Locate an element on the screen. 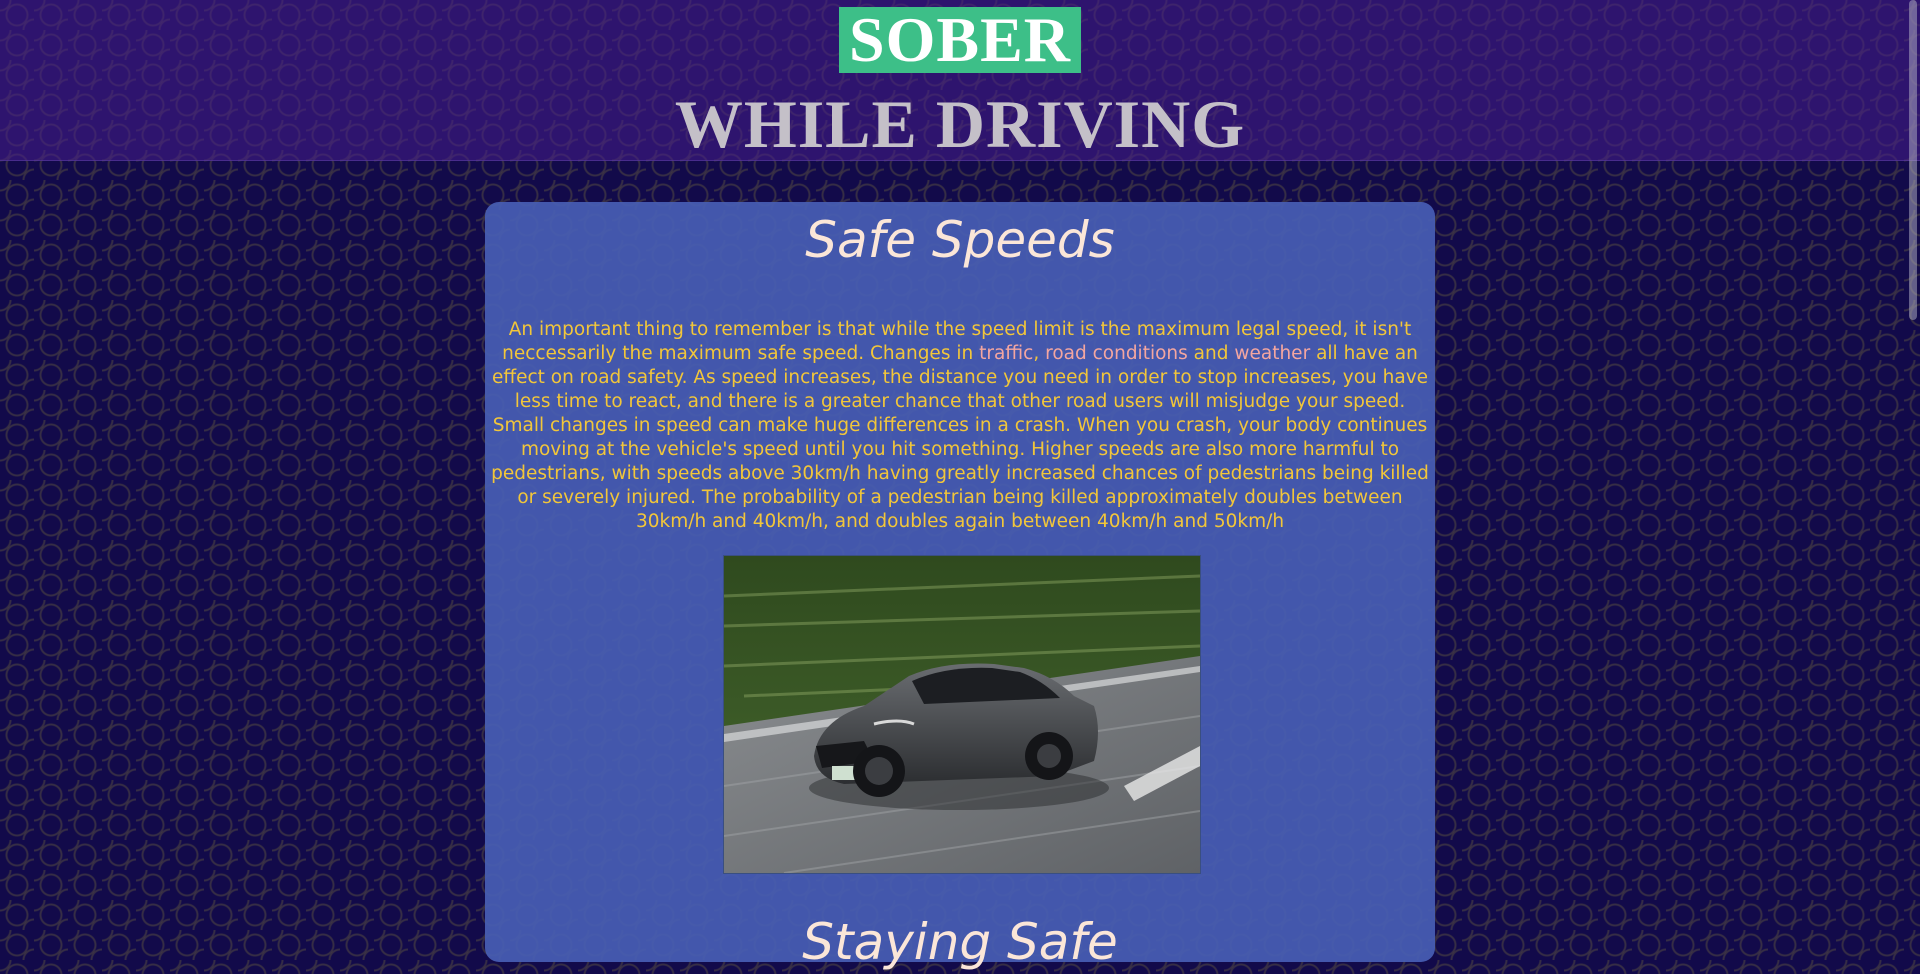 The image size is (1920, 974). highlight-traffic: traffic is located at coordinates (1006, 353).